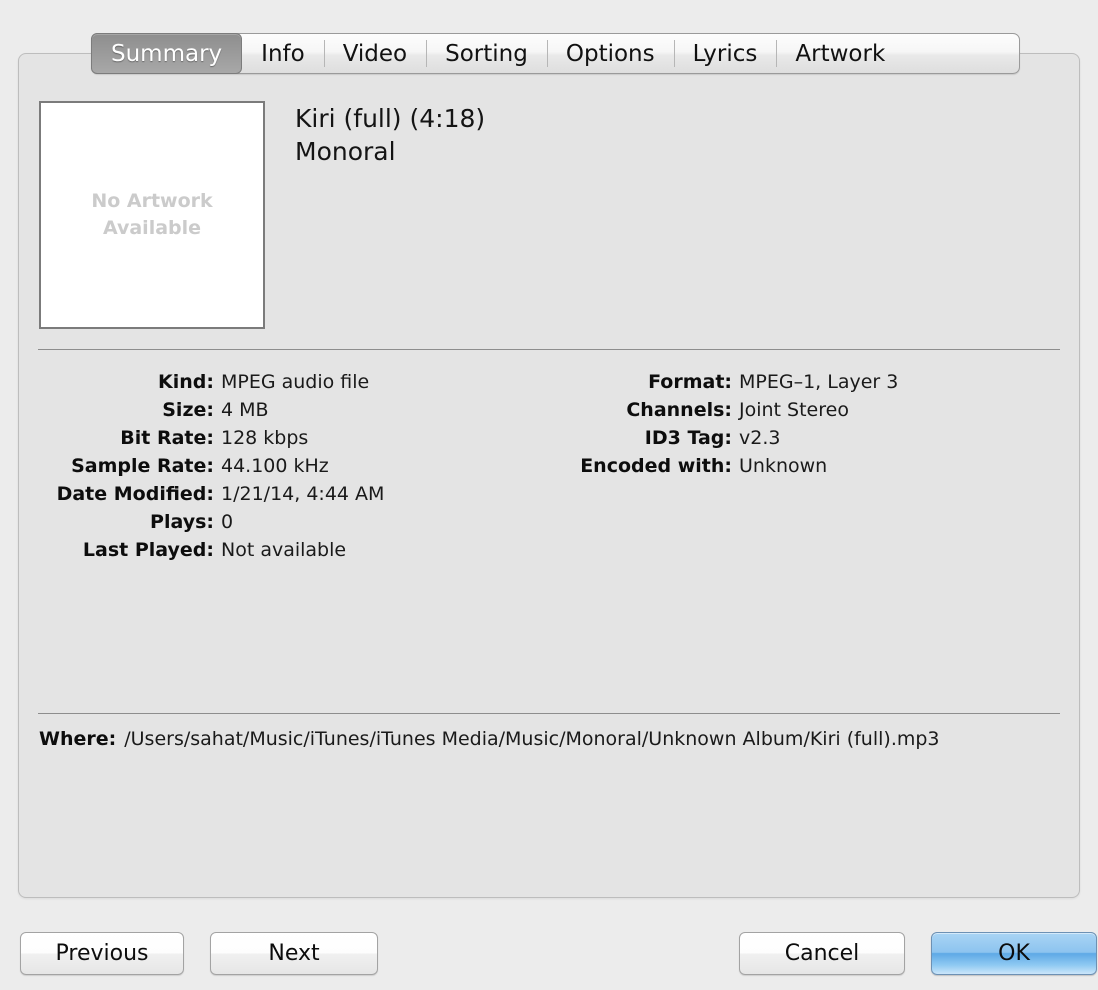 The width and height of the screenshot is (1098, 990). What do you see at coordinates (135, 494) in the screenshot?
I see `detail-label: Date Modified:` at bounding box center [135, 494].